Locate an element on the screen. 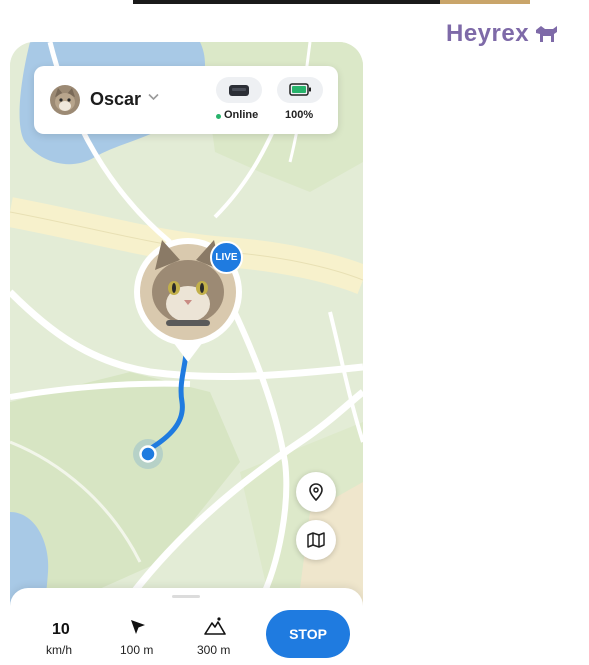 The width and height of the screenshot is (589, 665). altitude-value: 300 m is located at coordinates (214, 650).